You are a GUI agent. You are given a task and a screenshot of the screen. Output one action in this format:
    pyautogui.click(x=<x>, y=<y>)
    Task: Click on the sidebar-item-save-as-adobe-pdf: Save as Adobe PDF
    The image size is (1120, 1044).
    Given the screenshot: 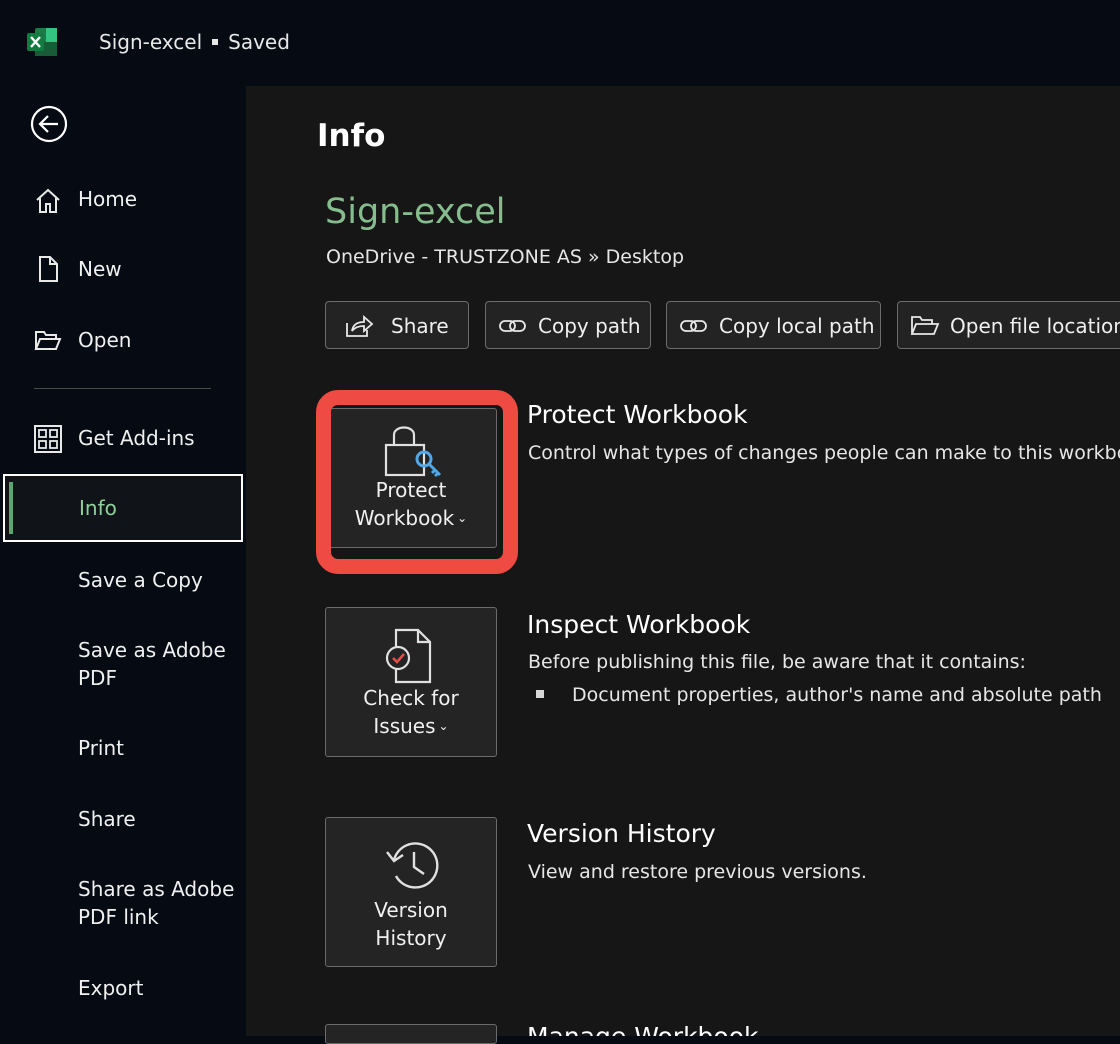 What is the action you would take?
    pyautogui.click(x=123, y=665)
    